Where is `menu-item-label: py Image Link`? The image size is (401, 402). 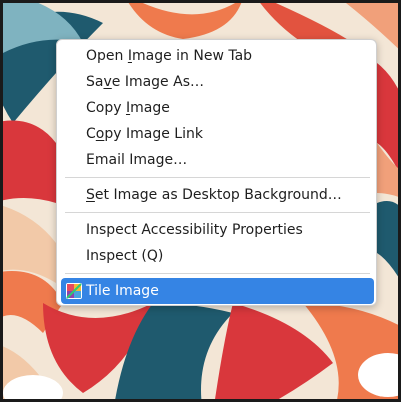
menu-item-label: py Image Link is located at coordinates (153, 134).